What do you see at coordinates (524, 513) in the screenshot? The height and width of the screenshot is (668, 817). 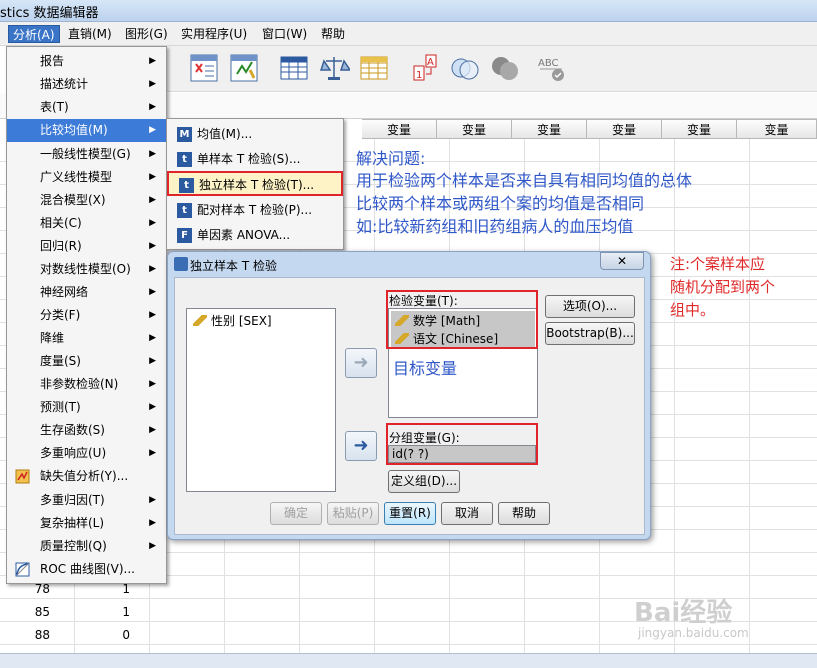 I see `help-button: 帮助` at bounding box center [524, 513].